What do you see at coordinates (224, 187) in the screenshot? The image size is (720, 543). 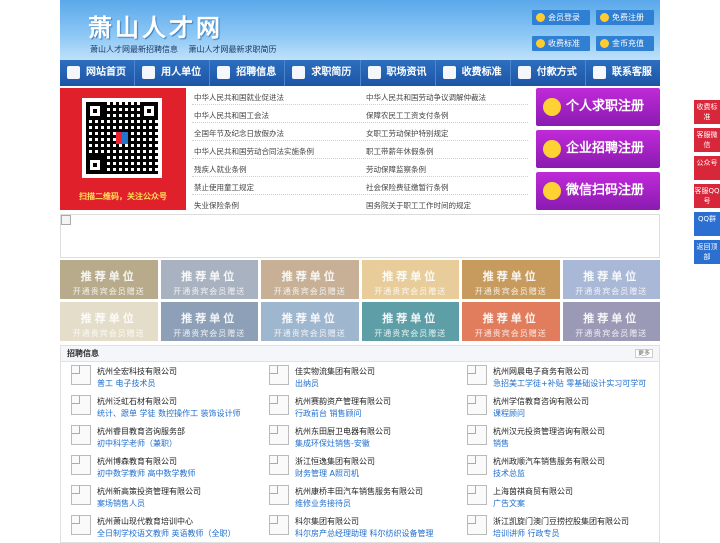 I see `law-link: 禁止使用童工规定` at bounding box center [224, 187].